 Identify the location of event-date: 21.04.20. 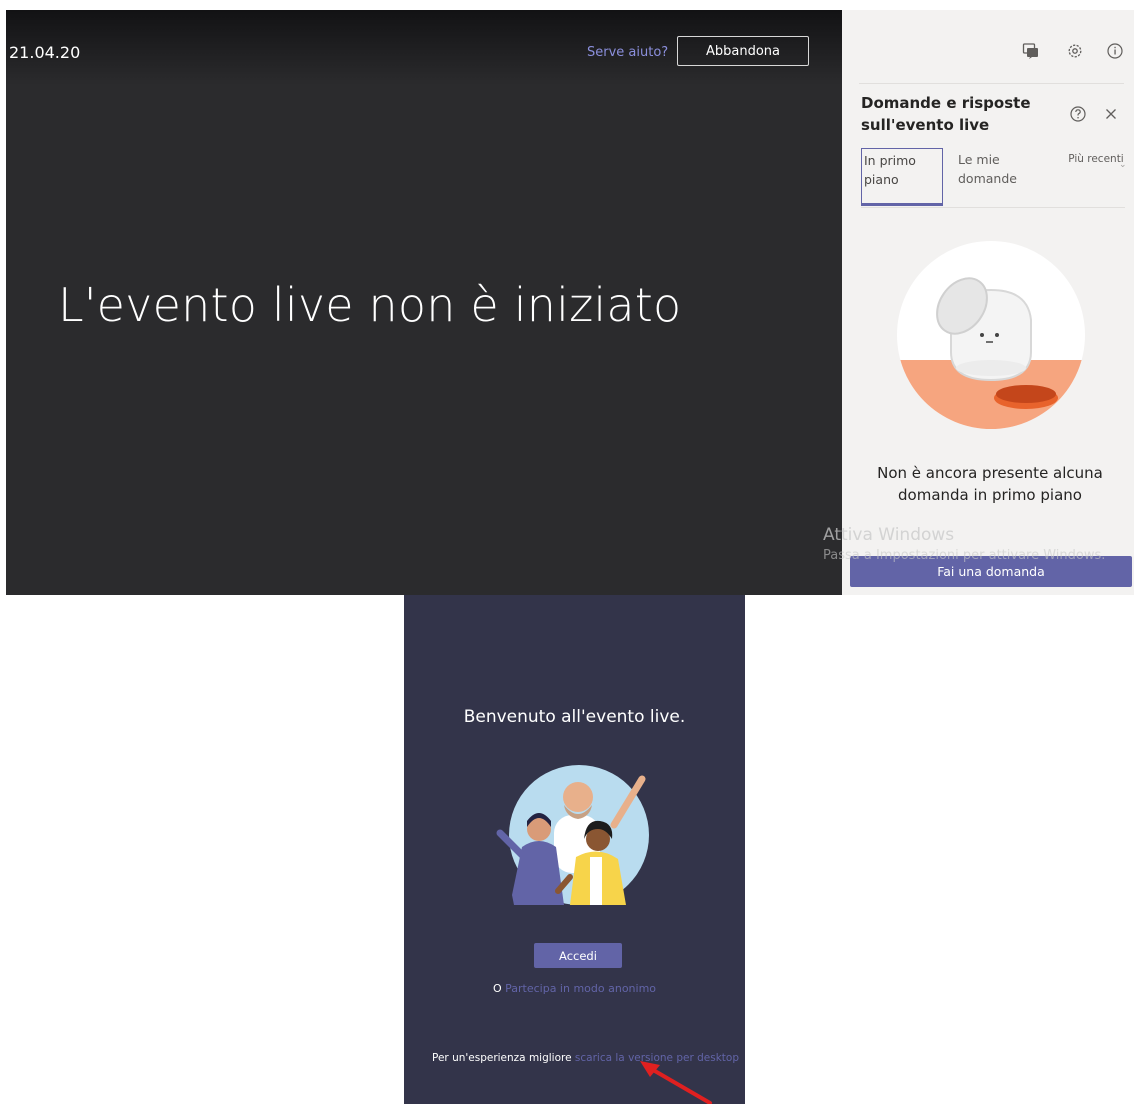
(45, 52).